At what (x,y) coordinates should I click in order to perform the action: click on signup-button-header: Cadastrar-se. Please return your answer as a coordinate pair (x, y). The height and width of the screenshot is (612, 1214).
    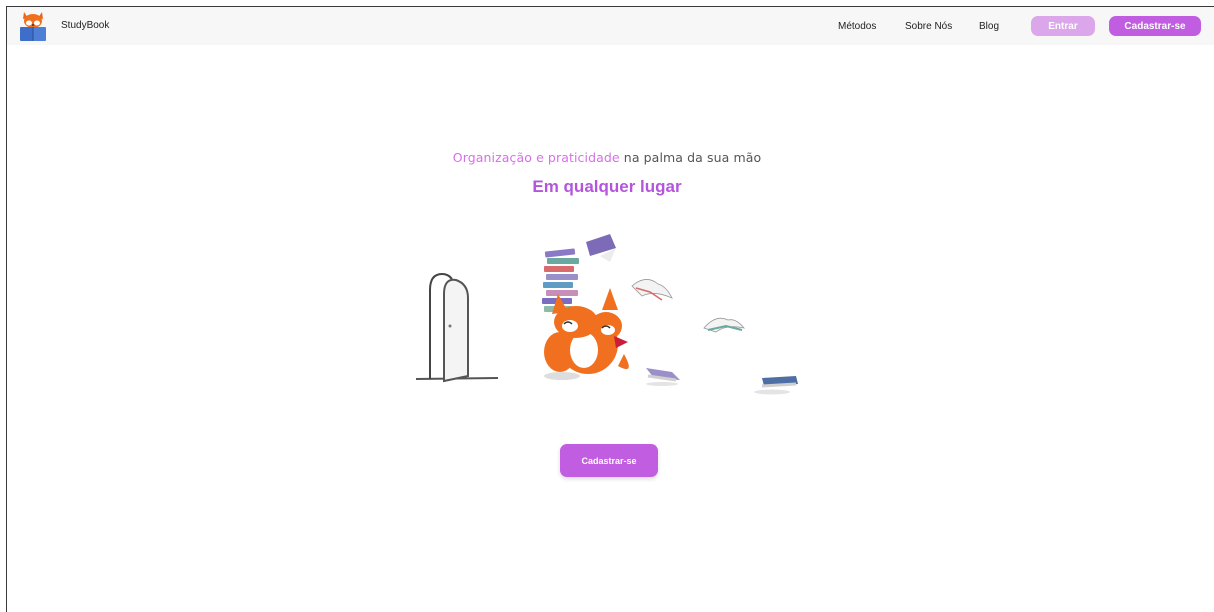
    Looking at the image, I should click on (1155, 26).